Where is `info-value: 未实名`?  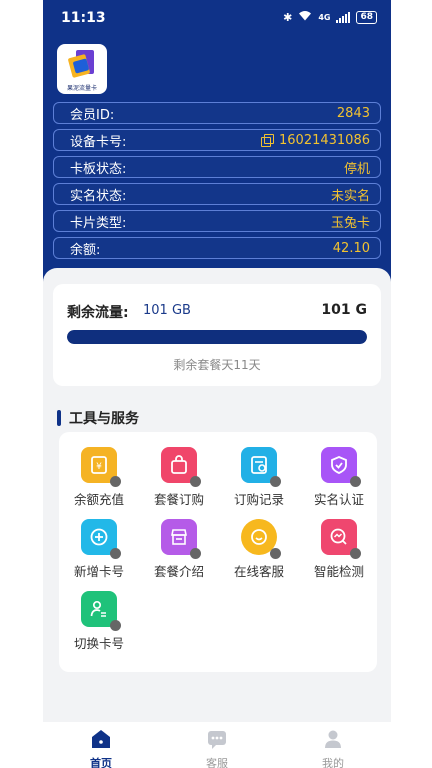
info-value: 未实名 is located at coordinates (350, 196).